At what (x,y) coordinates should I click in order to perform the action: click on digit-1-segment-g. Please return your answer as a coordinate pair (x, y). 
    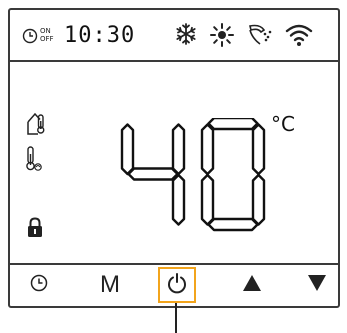
    Looking at the image, I should click on (153, 174).